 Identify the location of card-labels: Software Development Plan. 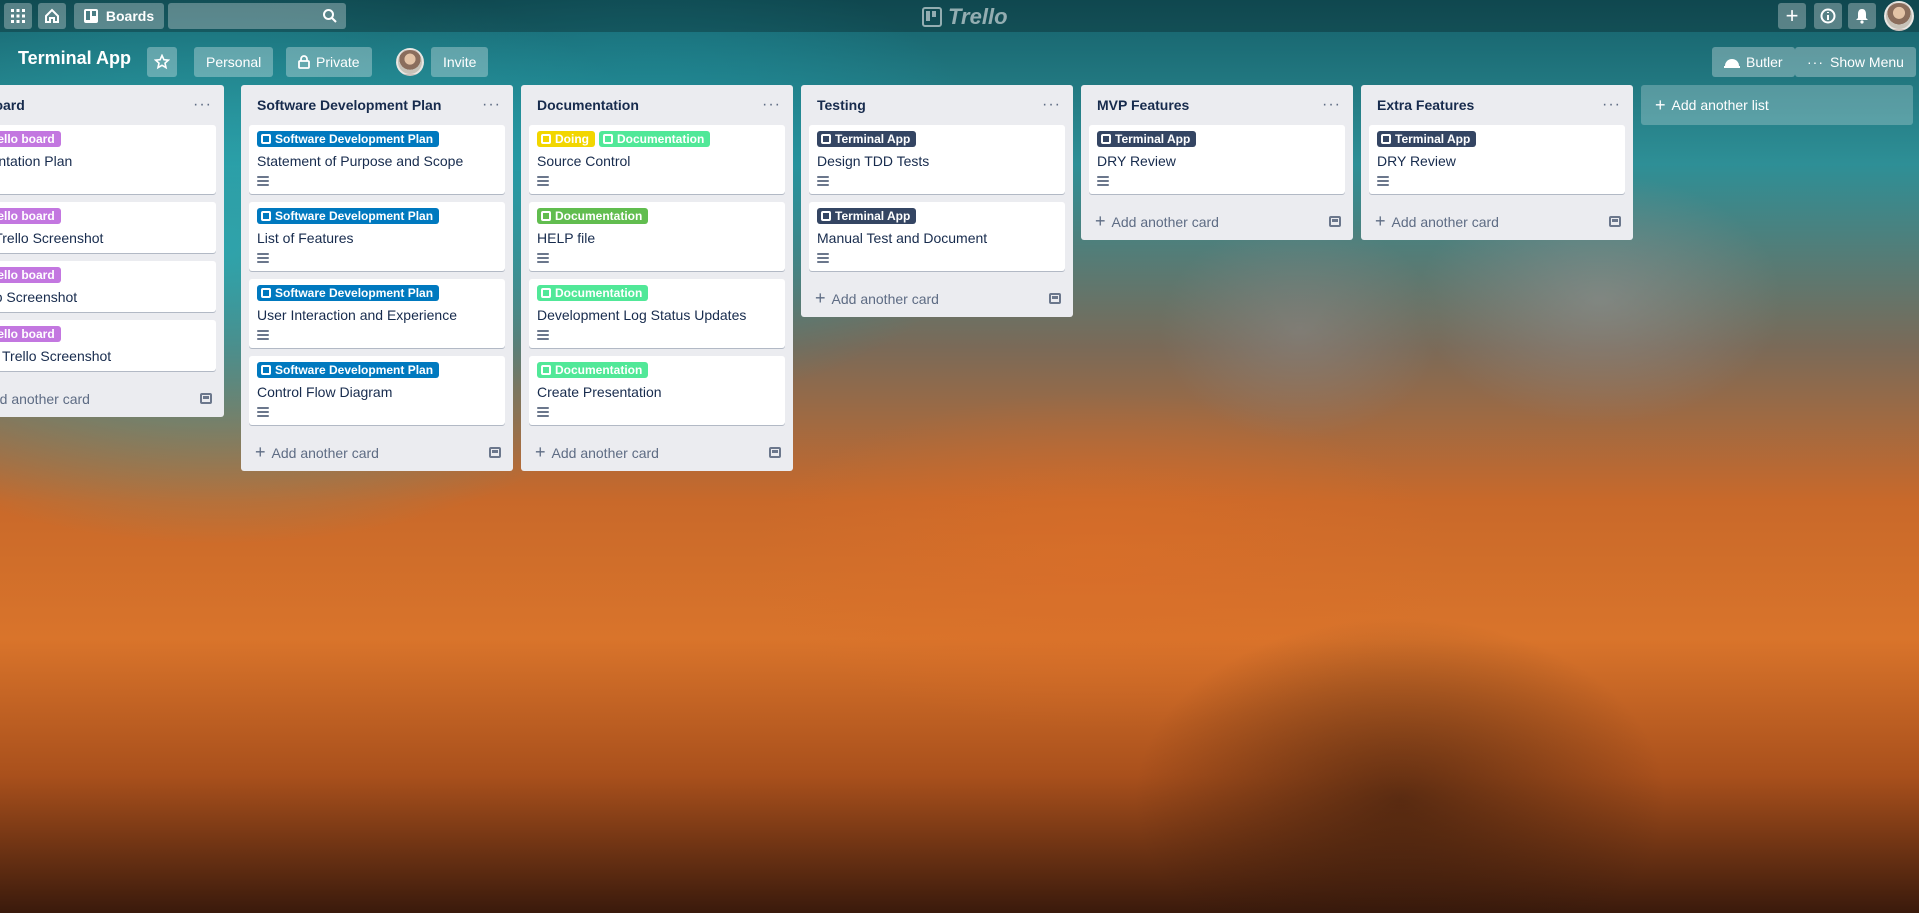
(377, 216).